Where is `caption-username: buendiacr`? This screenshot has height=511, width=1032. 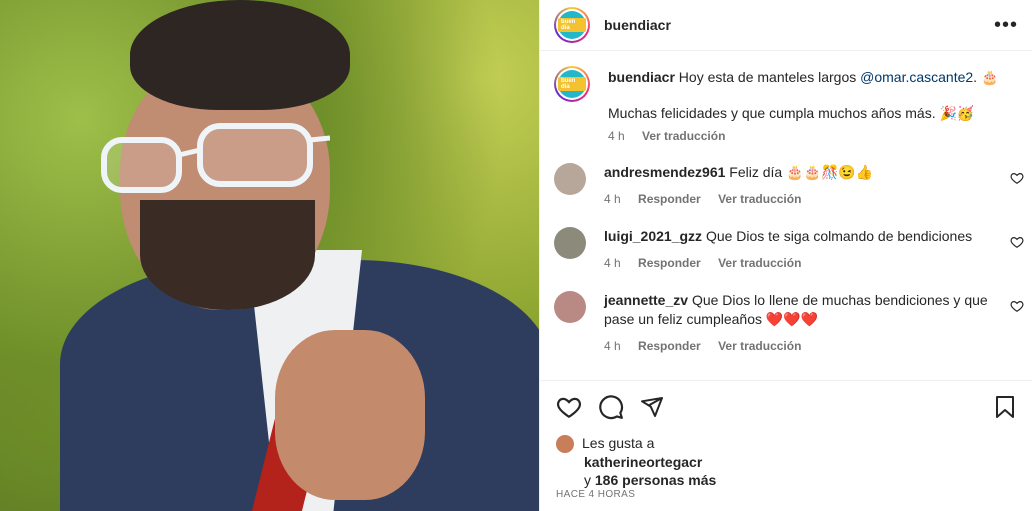
caption-username: buendiacr is located at coordinates (641, 77).